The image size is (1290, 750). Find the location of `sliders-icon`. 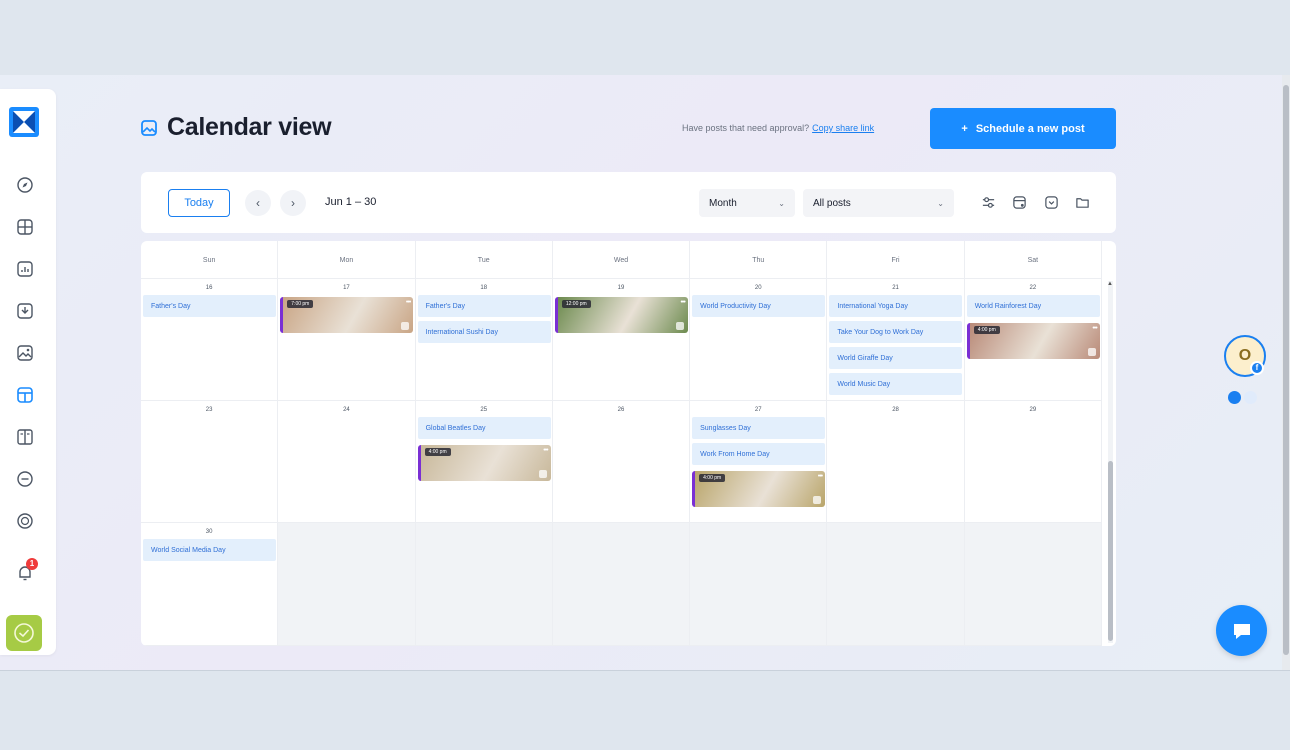

sliders-icon is located at coordinates (988, 202).